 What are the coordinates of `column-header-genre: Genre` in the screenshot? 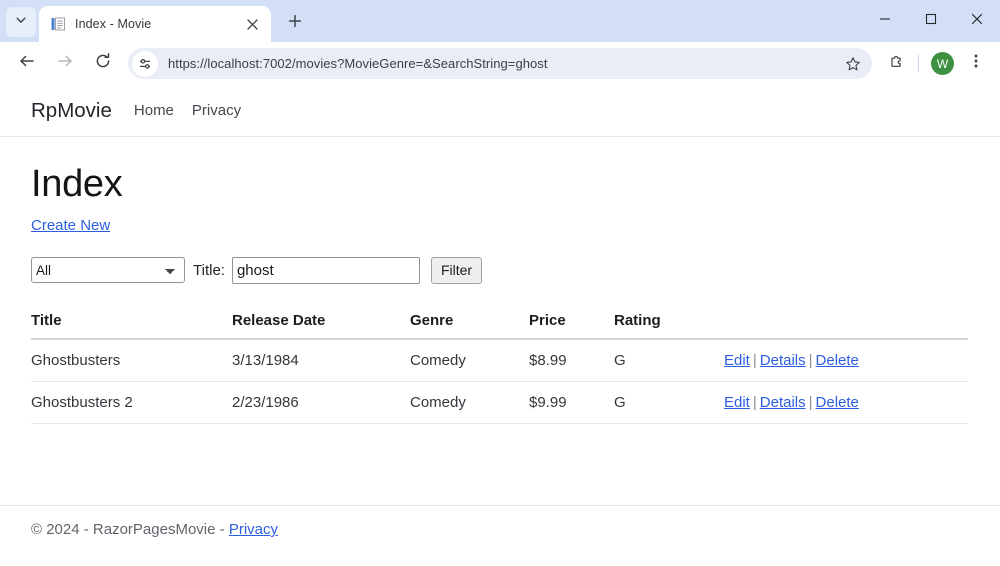 It's located at (469, 322).